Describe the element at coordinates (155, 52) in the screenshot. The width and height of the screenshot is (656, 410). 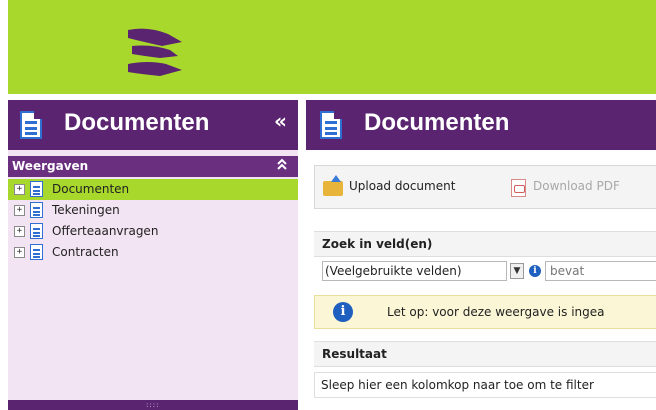
I see `app-logo-icon` at that location.